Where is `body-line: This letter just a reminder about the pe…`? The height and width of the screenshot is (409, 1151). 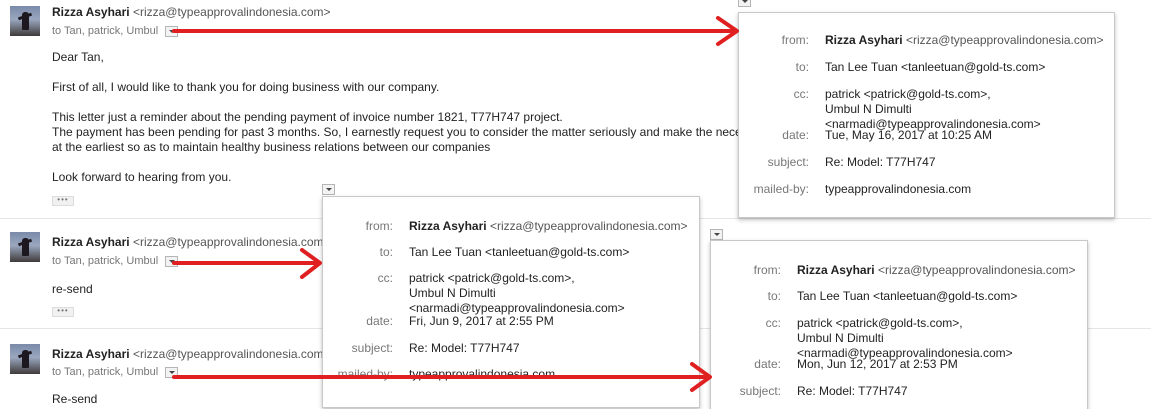
body-line: This letter just a reminder about the pe… is located at coordinates (307, 117).